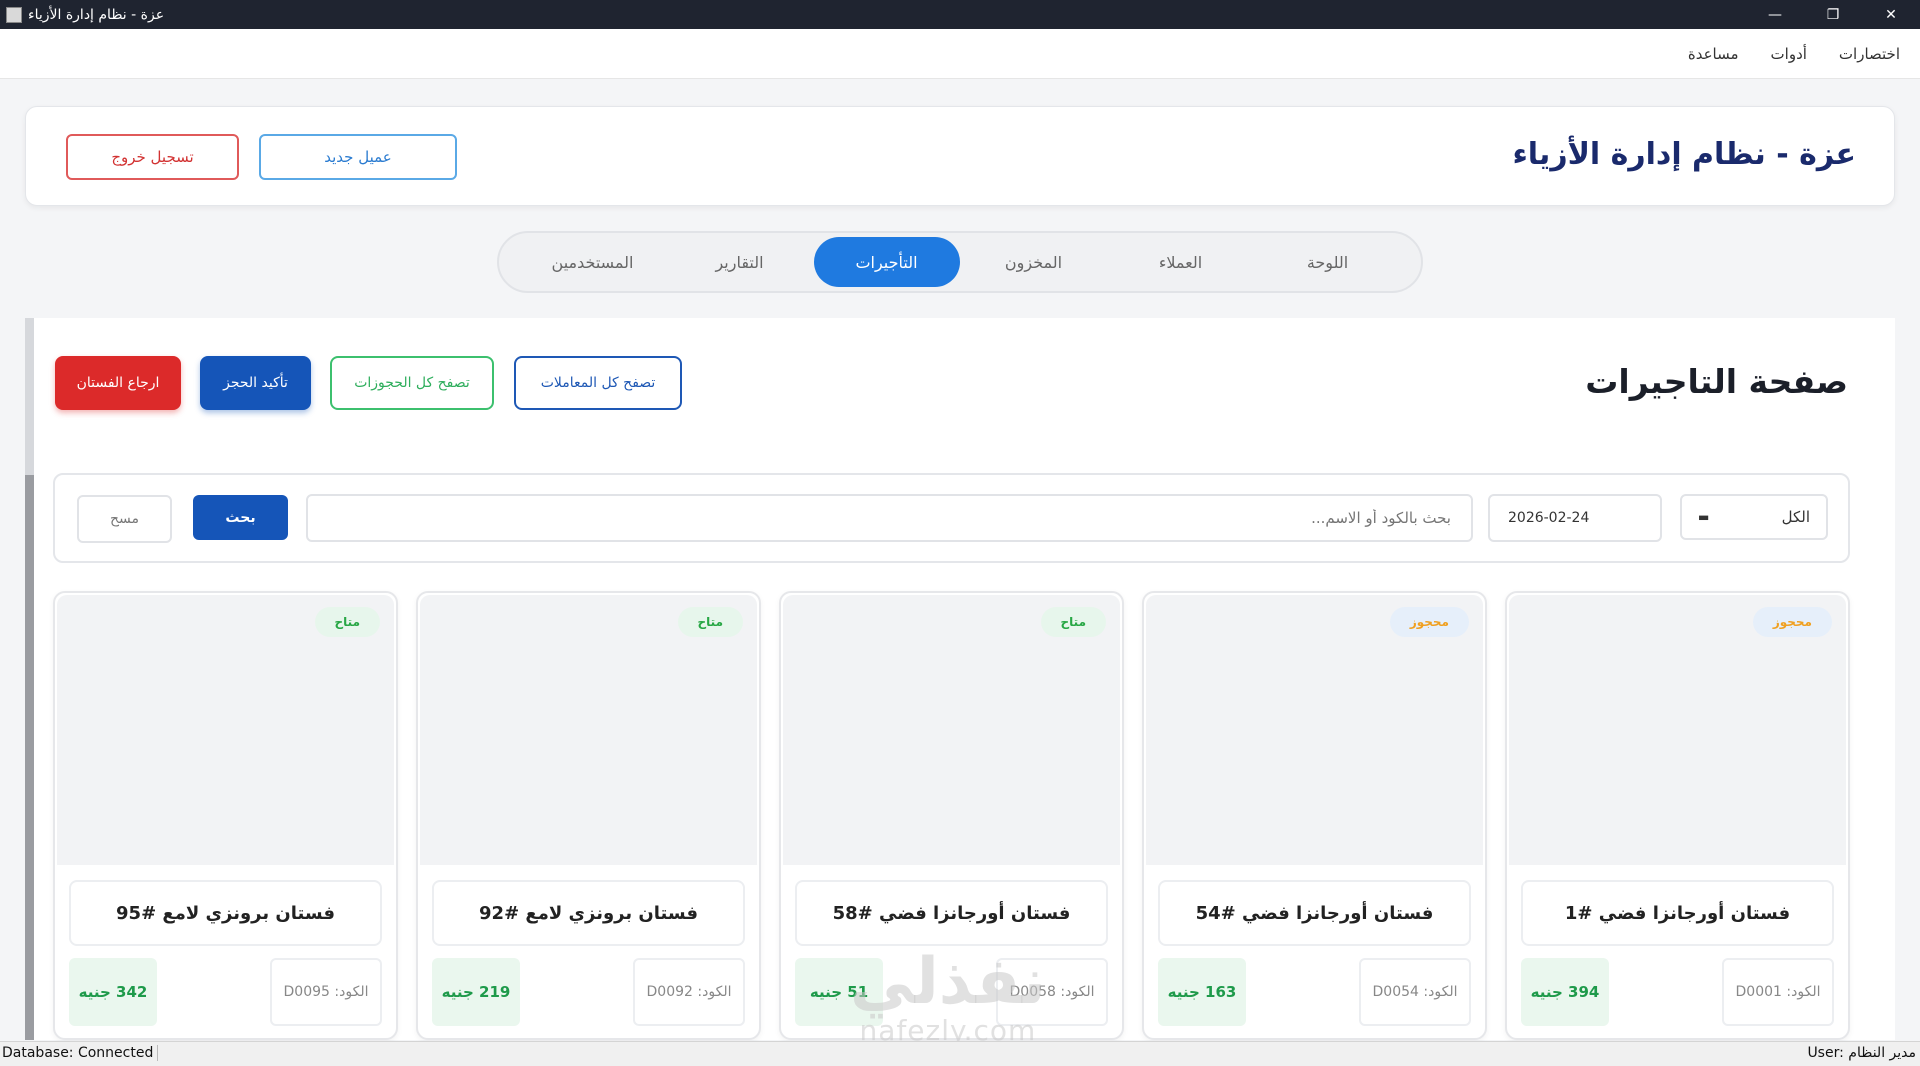 The height and width of the screenshot is (1066, 1920). I want to click on minimize-button: —, so click(1775, 14).